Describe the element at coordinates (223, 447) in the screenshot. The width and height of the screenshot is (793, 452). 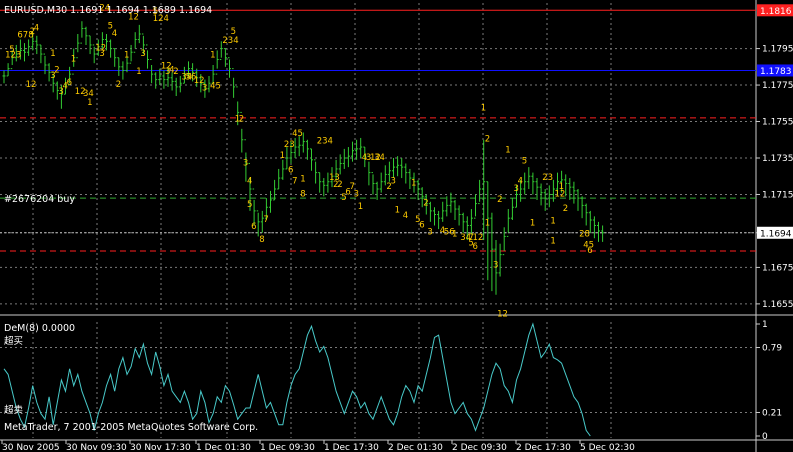
I see `time-tick-label: 1 Dec 01:30` at that location.